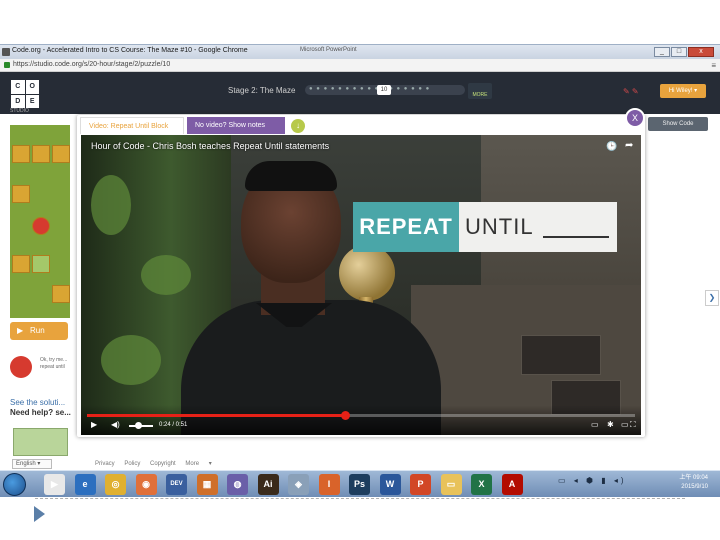 Image resolution: width=720 pixels, height=540 pixels. I want to click on time-display: 0:24 / 0:51, so click(173, 425).